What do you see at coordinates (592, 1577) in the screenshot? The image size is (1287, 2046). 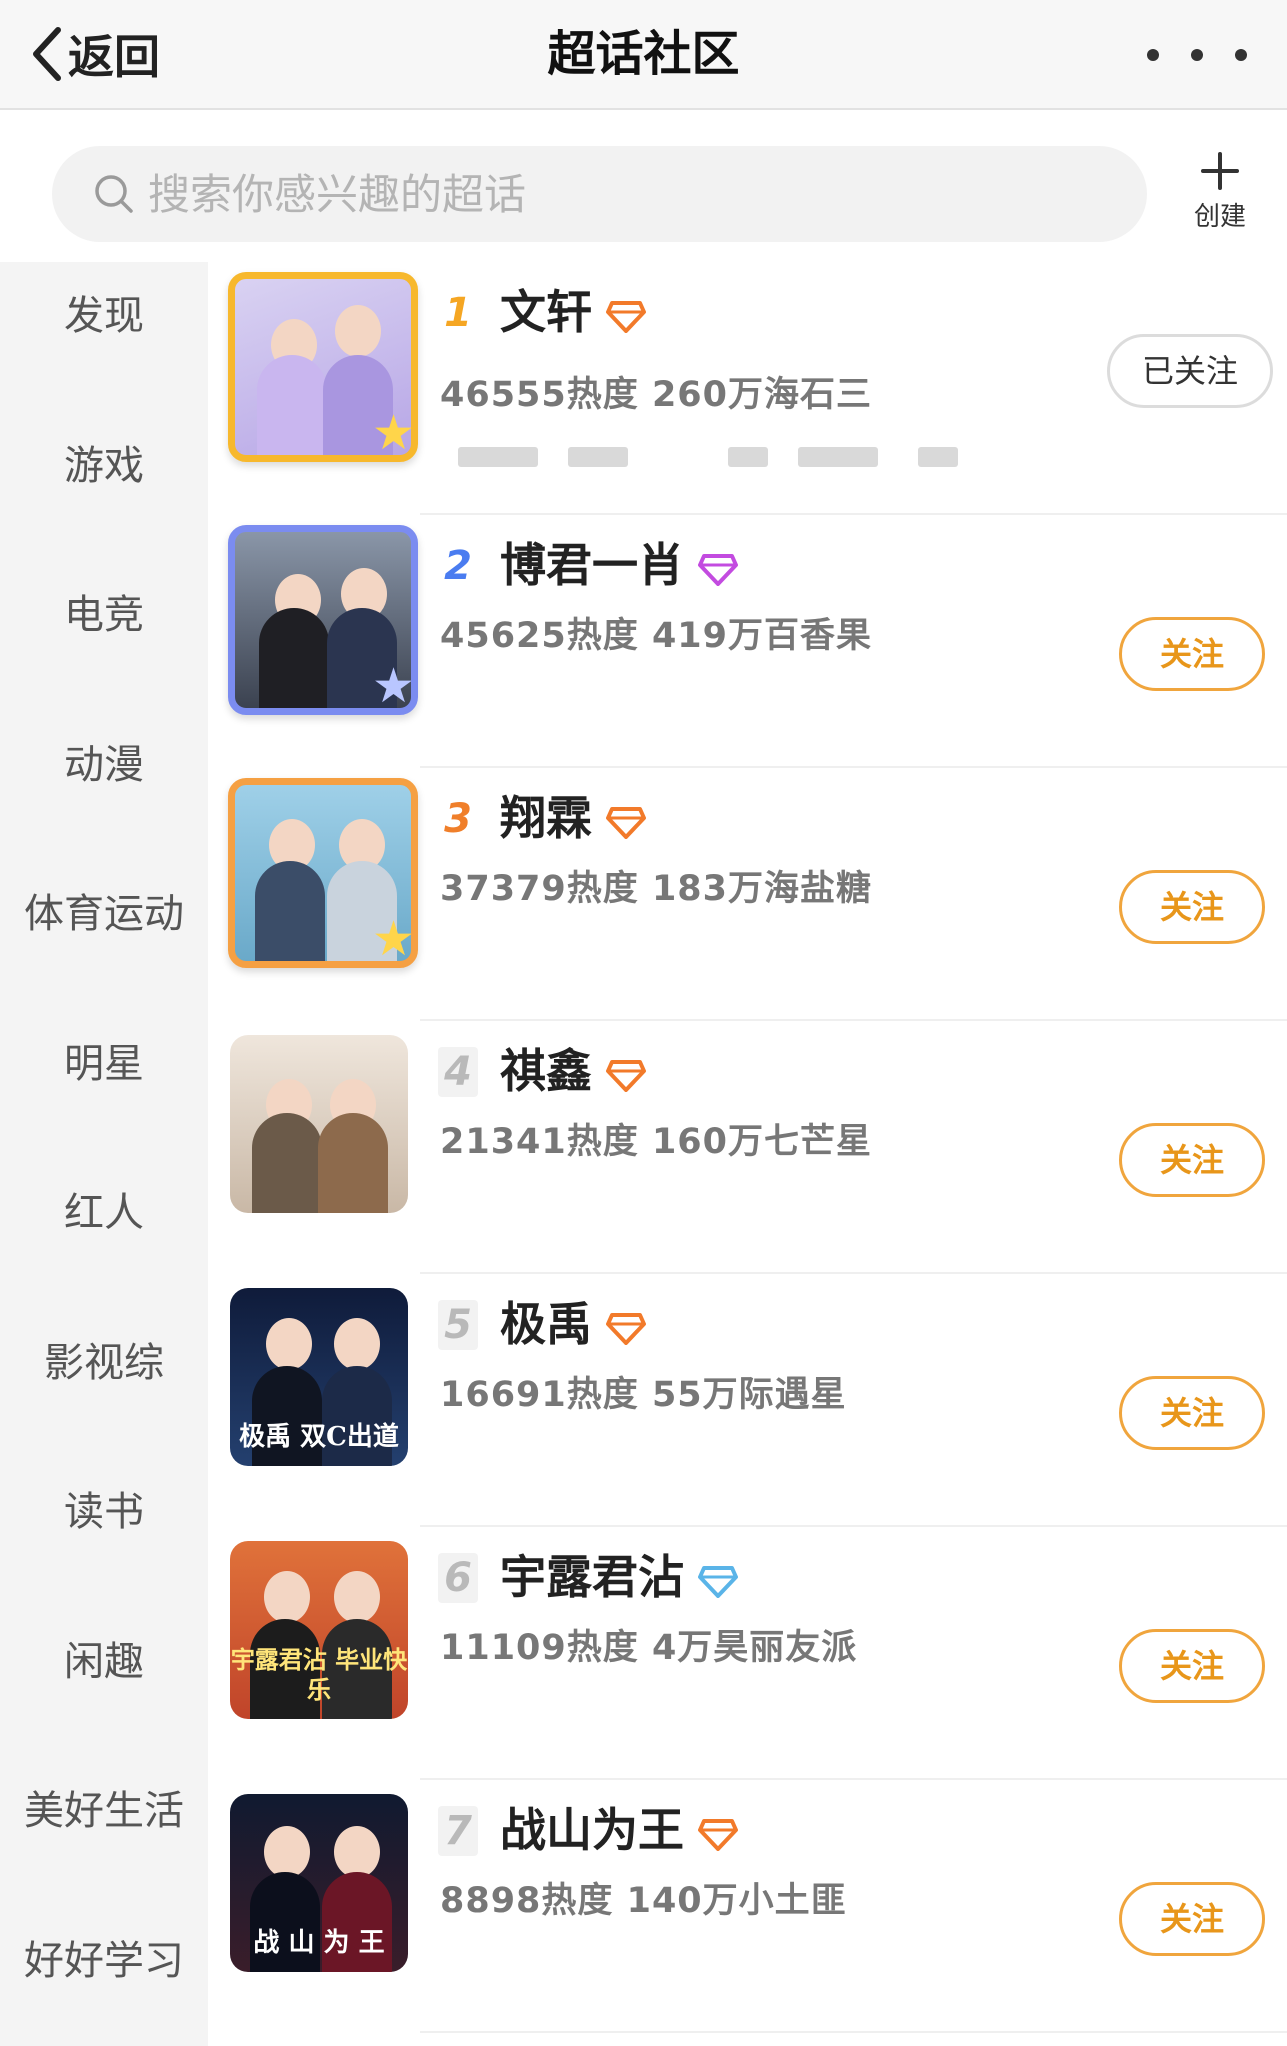 I see `topic-name-text: 宇露君沾` at bounding box center [592, 1577].